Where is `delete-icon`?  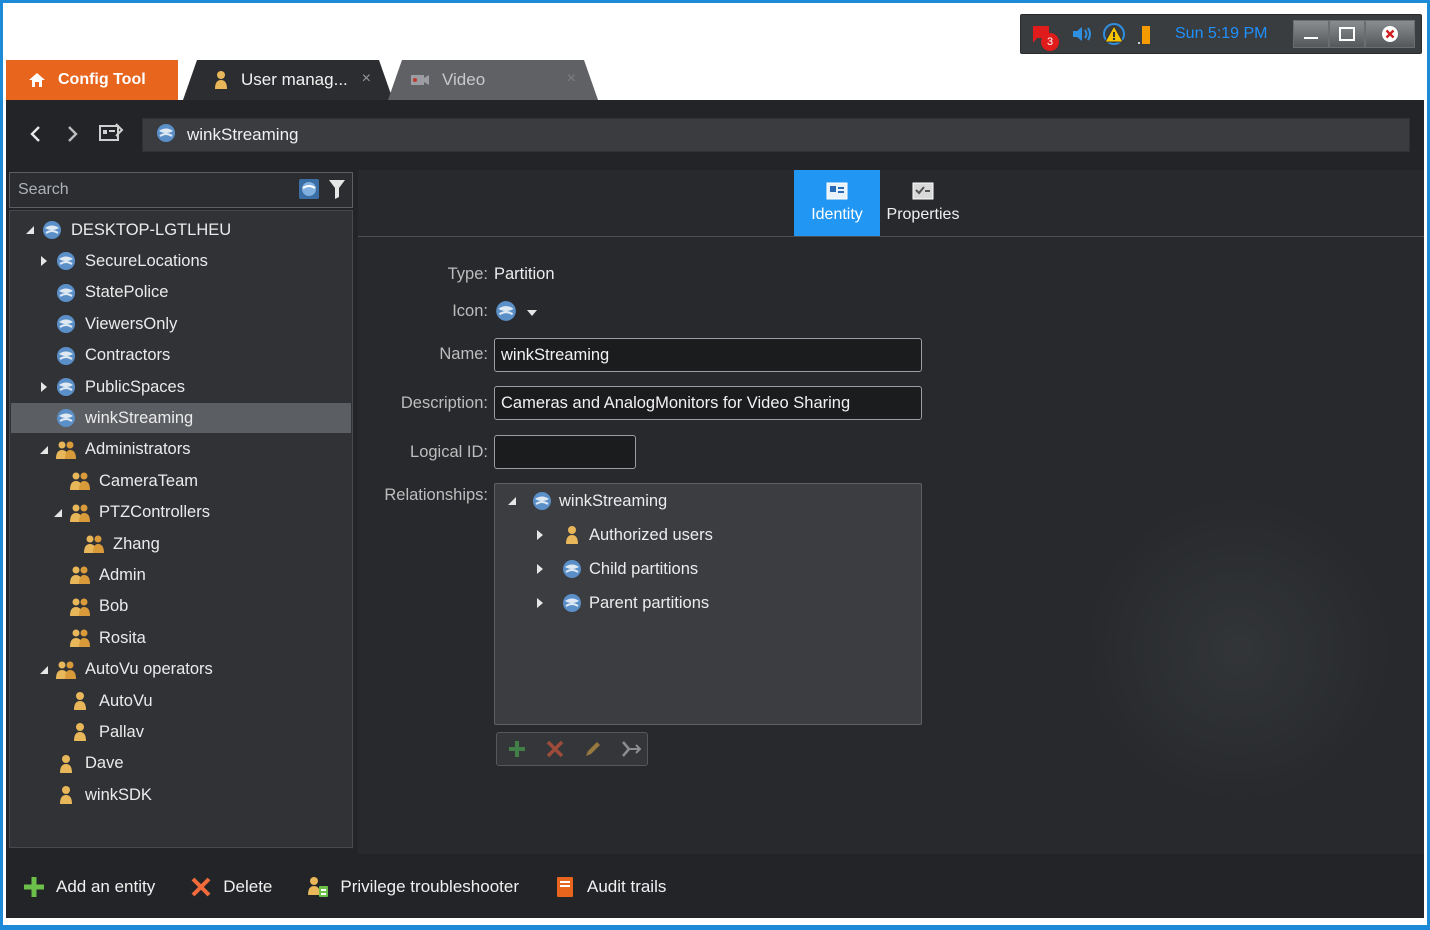
delete-icon is located at coordinates (555, 749).